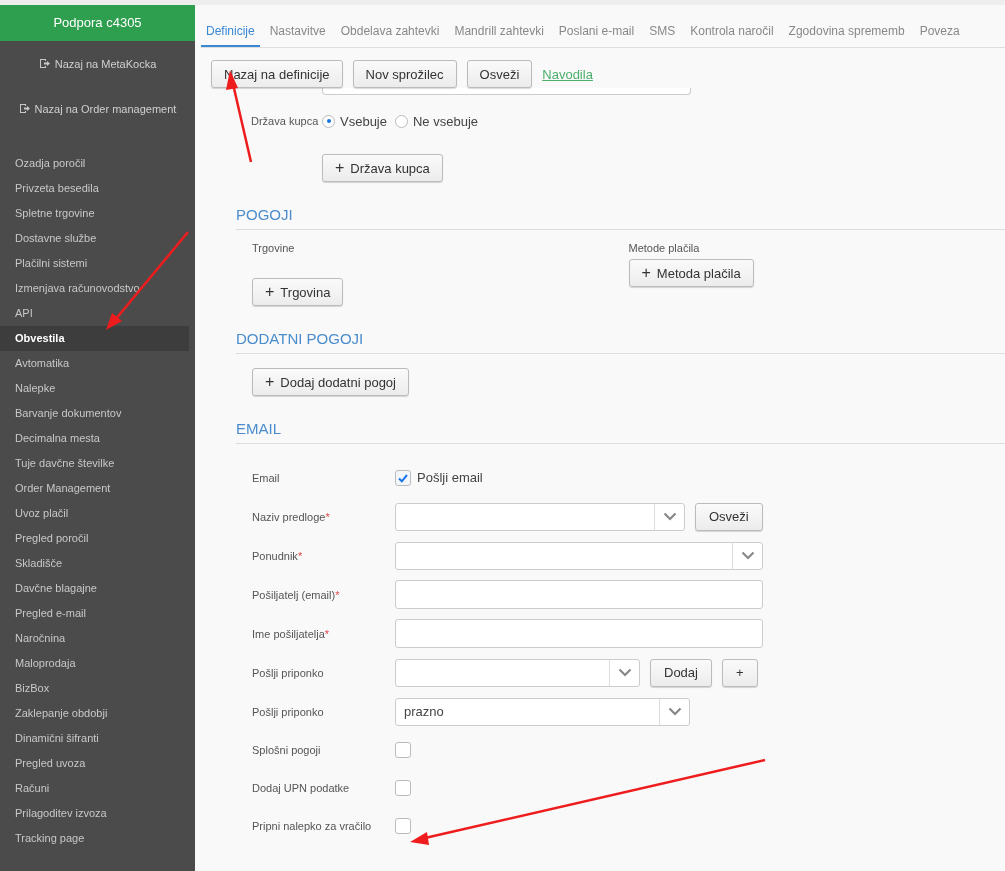 This screenshot has width=1005, height=871. I want to click on toolbar-button: Osveži, so click(499, 74).